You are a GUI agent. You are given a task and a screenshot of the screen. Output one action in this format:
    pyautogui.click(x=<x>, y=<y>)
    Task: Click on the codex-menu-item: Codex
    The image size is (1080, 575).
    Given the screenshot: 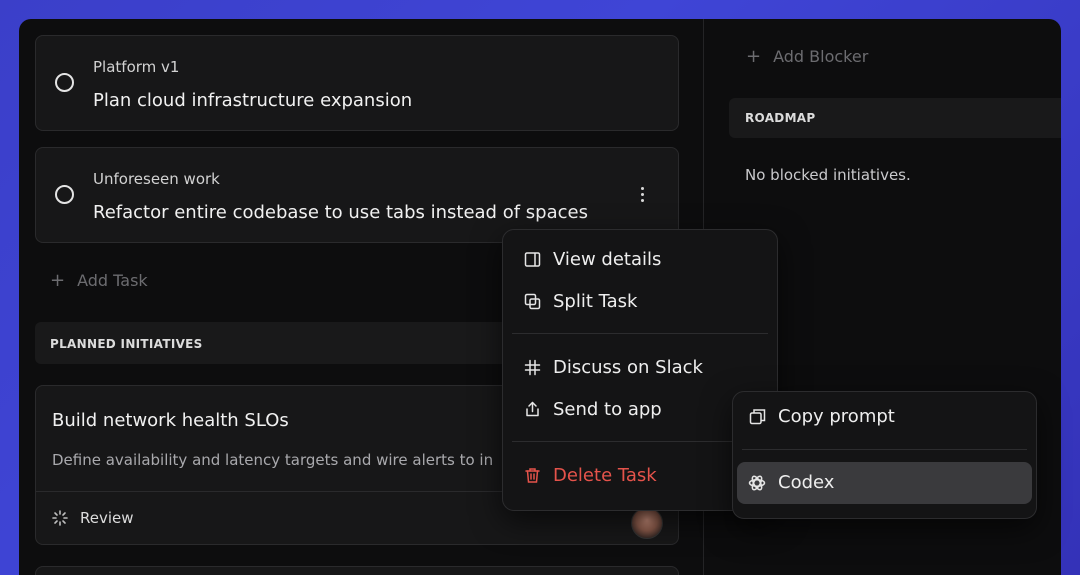 What is the action you would take?
    pyautogui.click(x=791, y=482)
    